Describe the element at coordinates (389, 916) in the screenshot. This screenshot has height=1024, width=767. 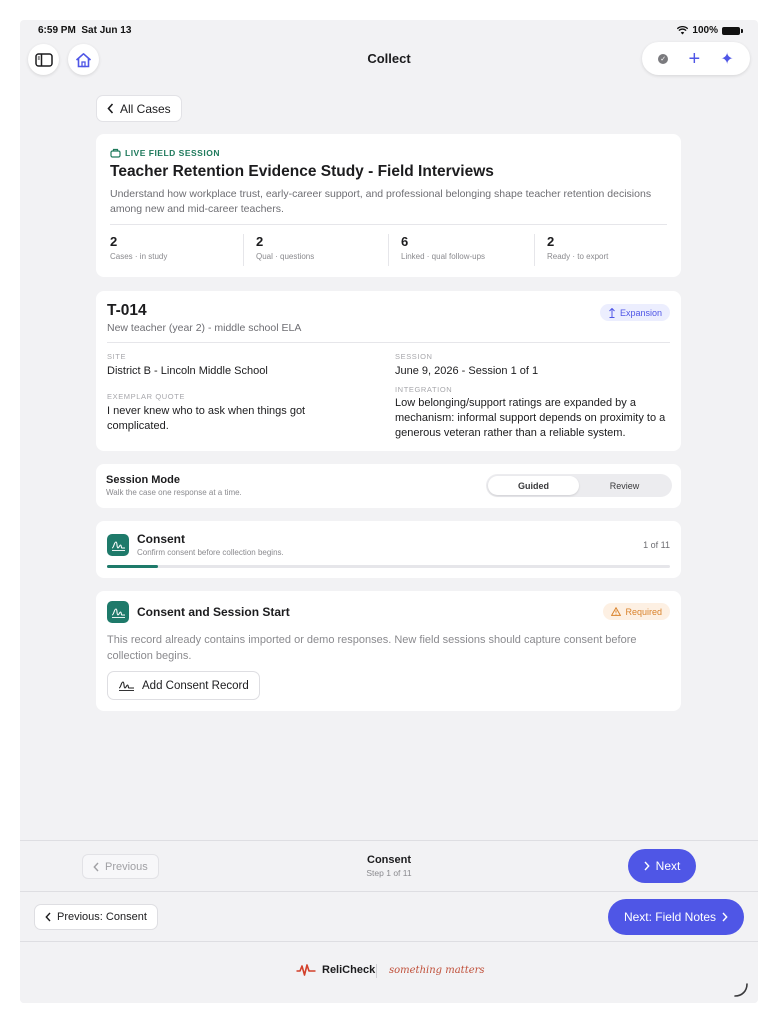
I see `section-navigation-bar: Previous: Consent Next: Field Notes` at that location.